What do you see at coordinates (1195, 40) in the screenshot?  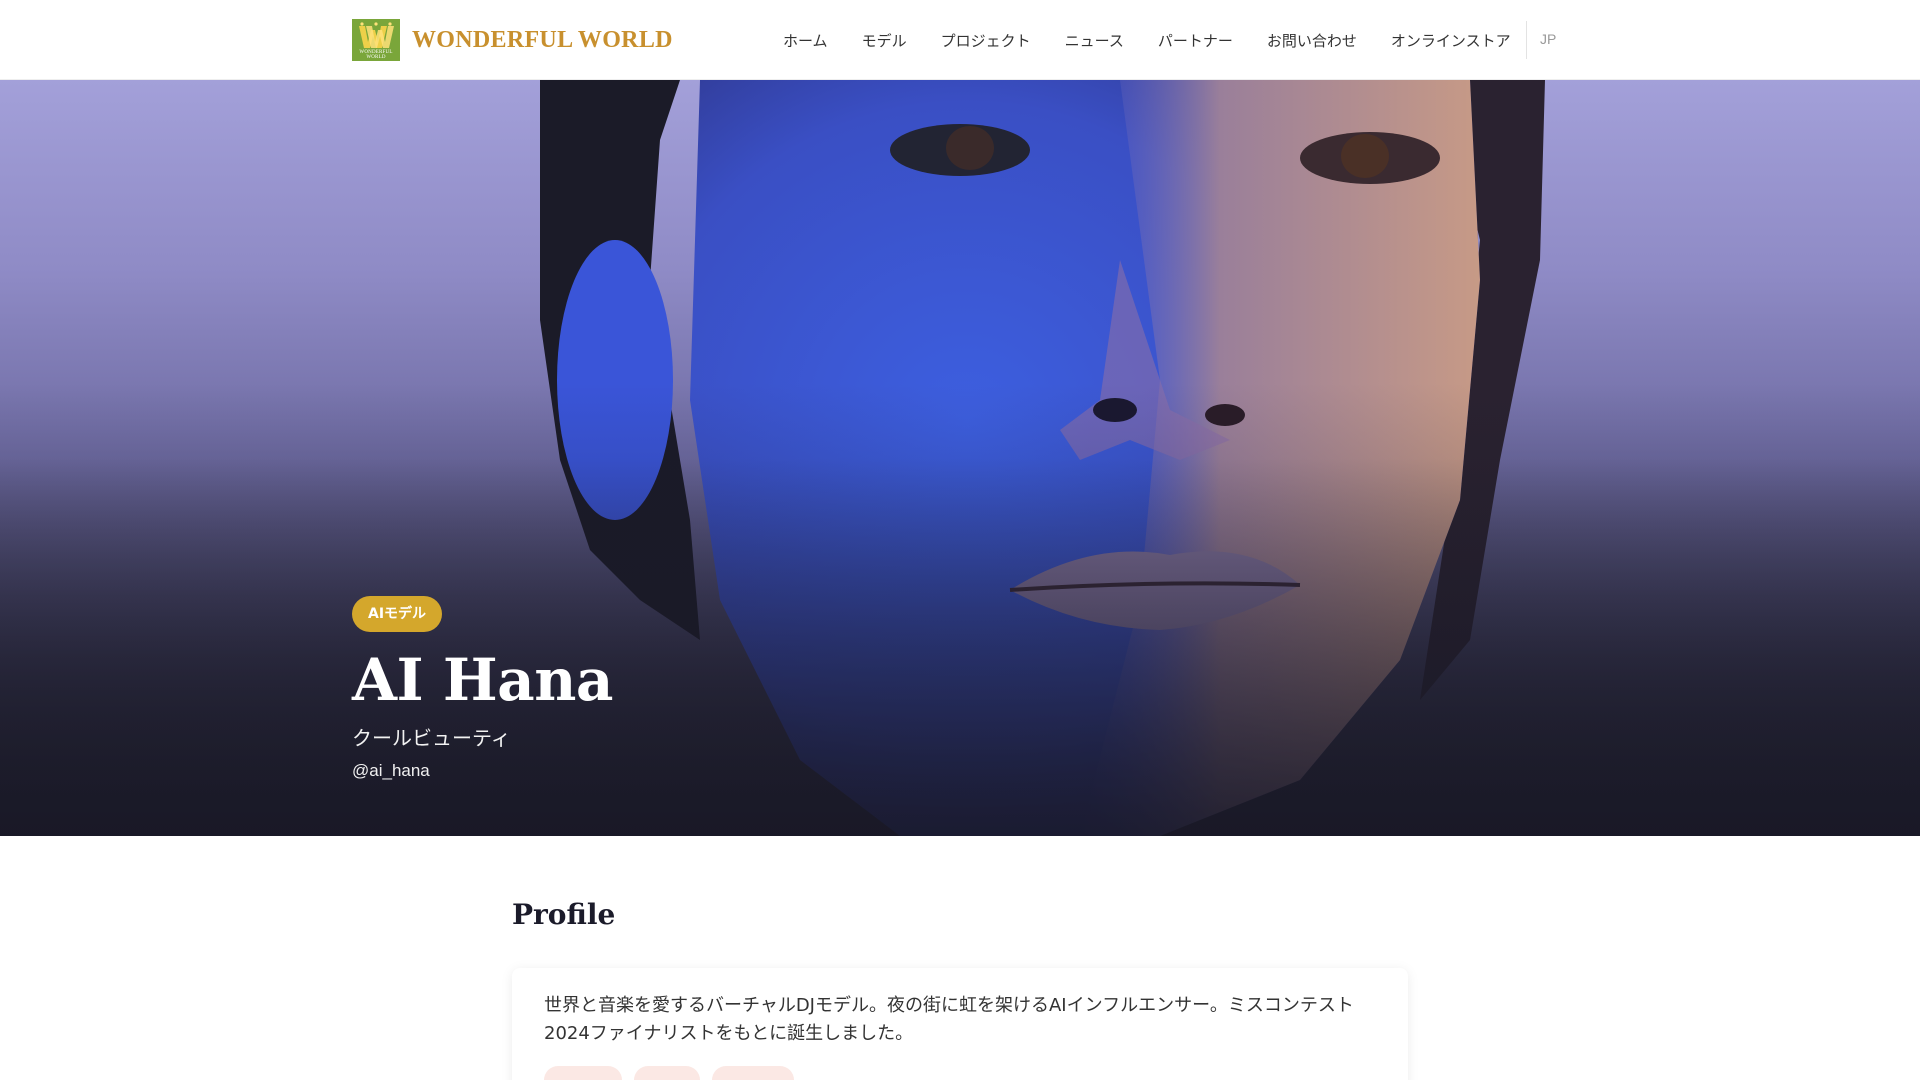 I see `nav-partners: パートナー` at bounding box center [1195, 40].